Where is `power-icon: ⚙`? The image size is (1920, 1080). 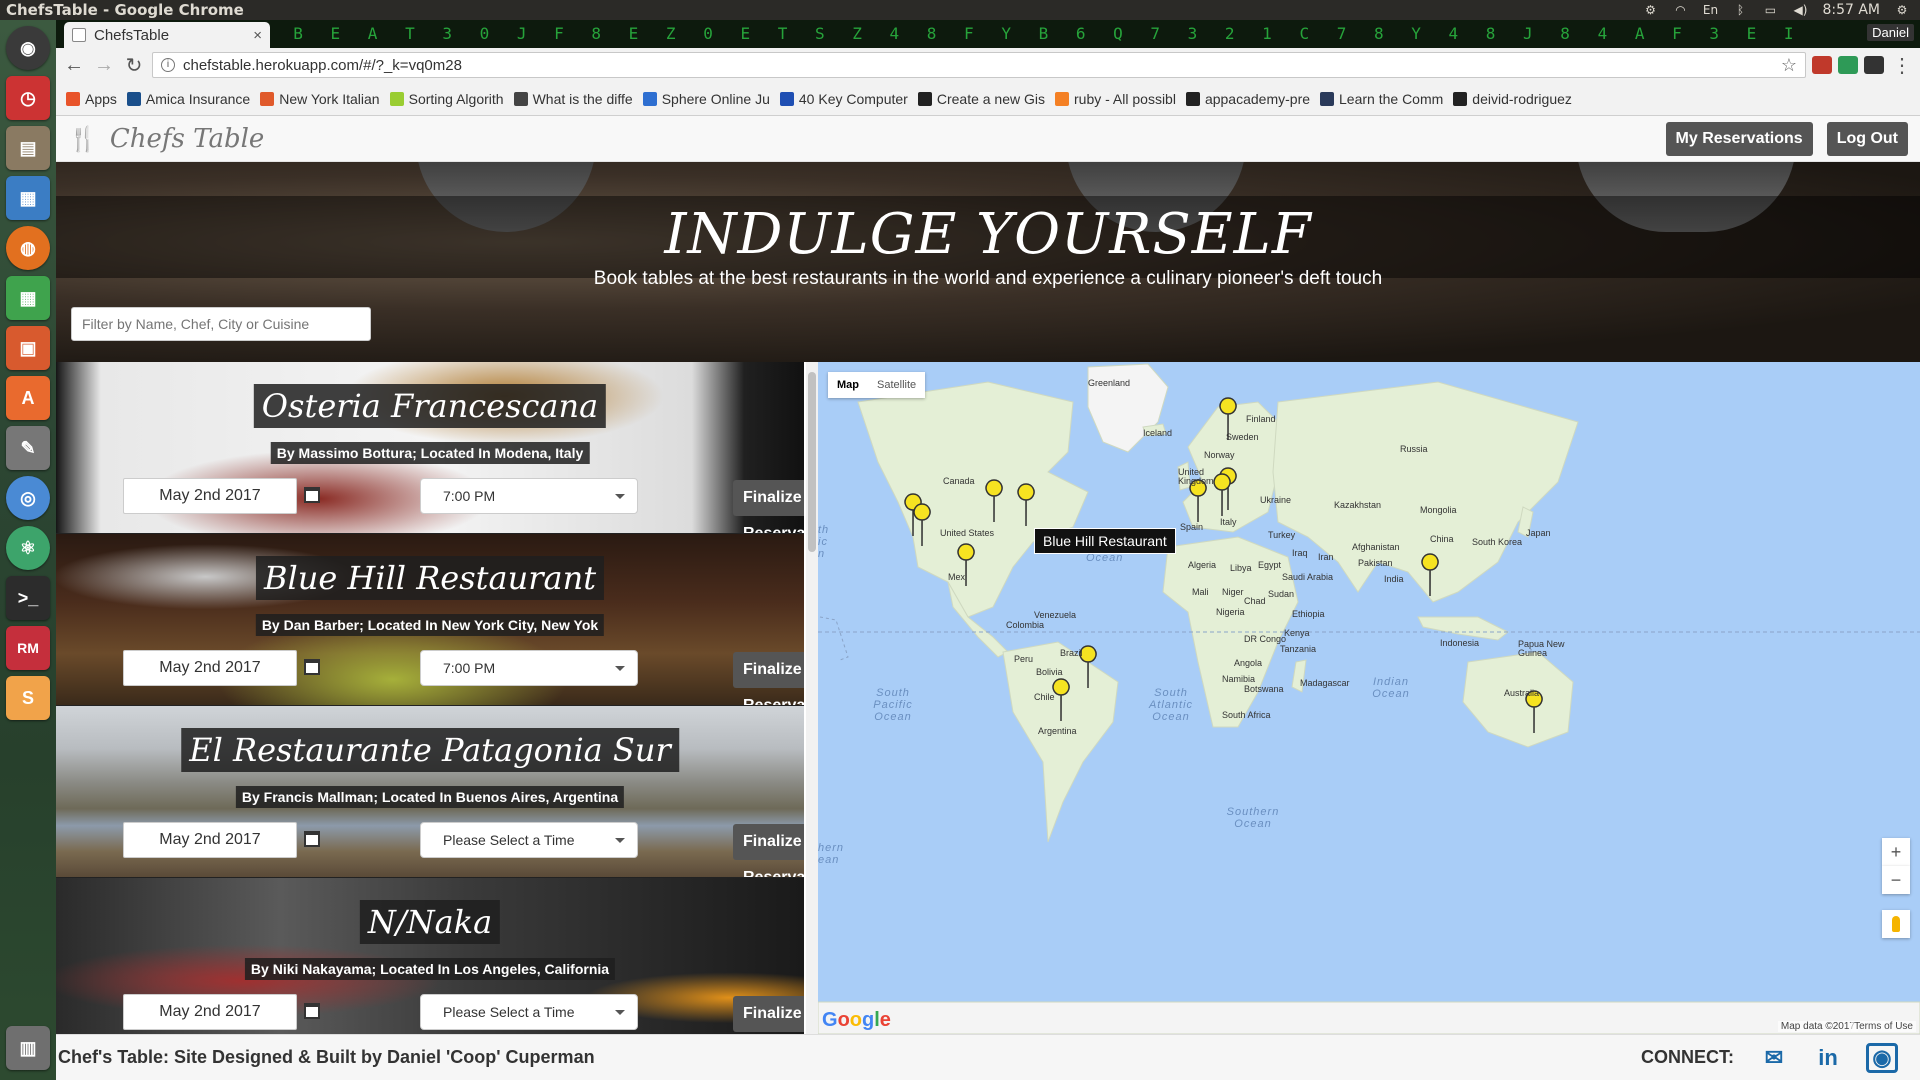
power-icon: ⚙ is located at coordinates (1902, 10).